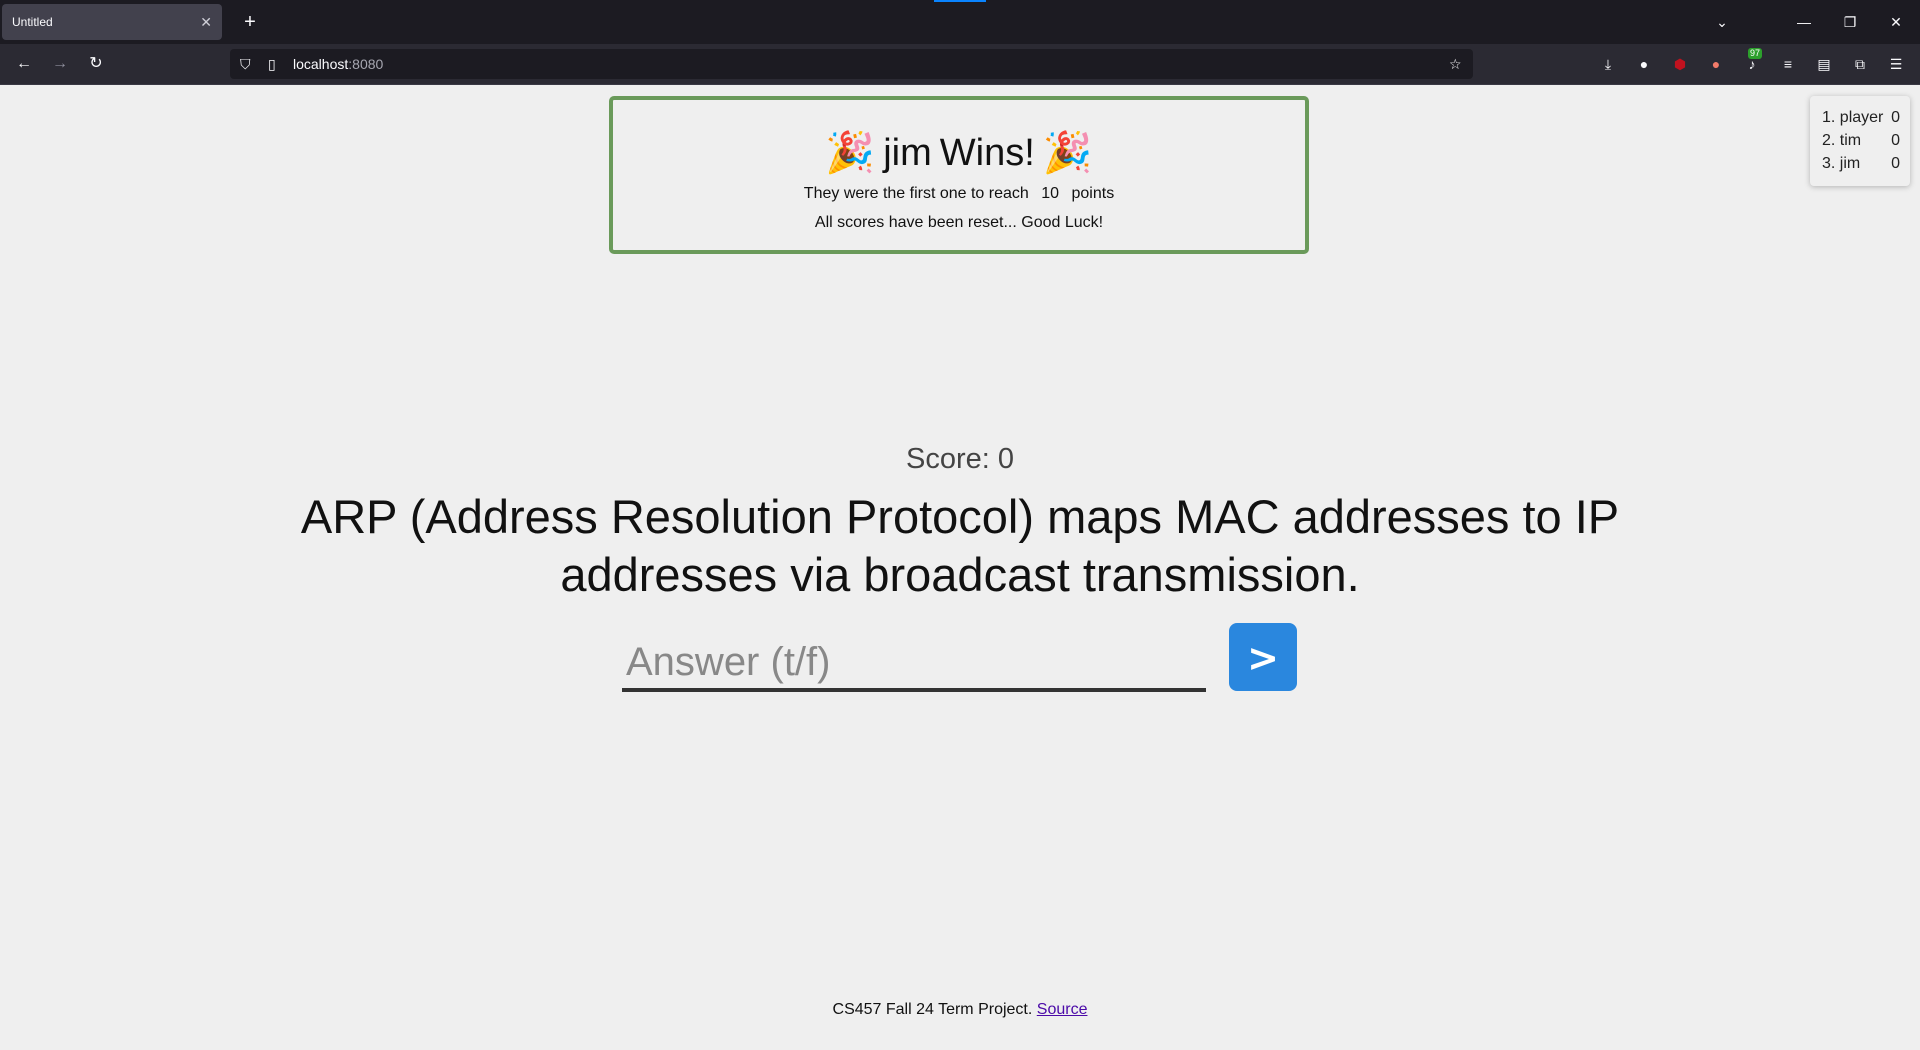 This screenshot has height=1050, width=1920. I want to click on browser-tab-bar: Untitled ✕ + ⌄ — ❐ ✕, so click(960, 22).